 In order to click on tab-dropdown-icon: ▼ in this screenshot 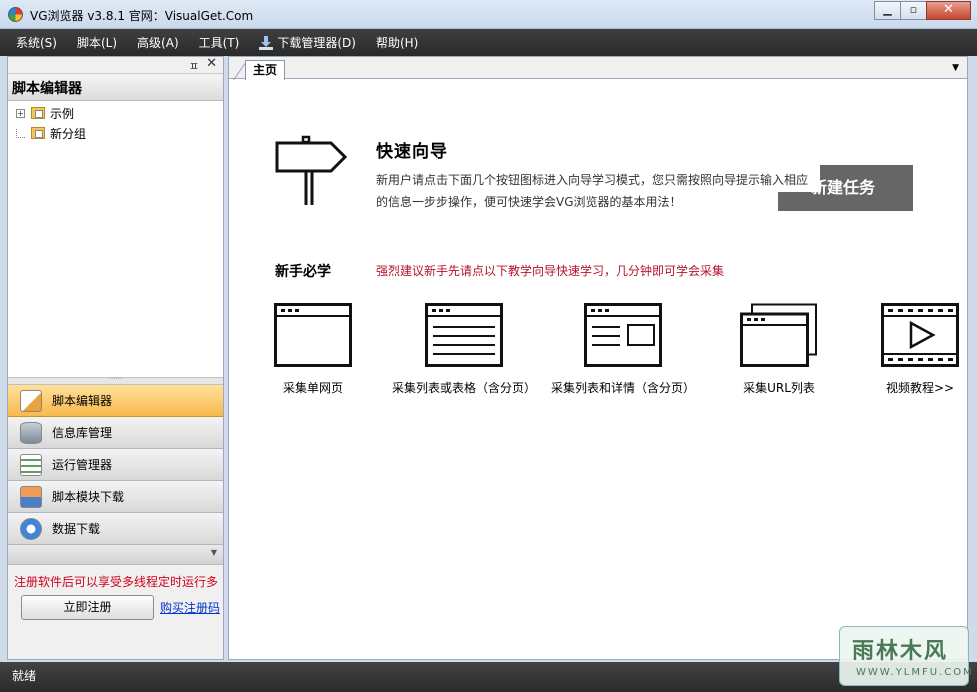, I will do `click(955, 68)`.